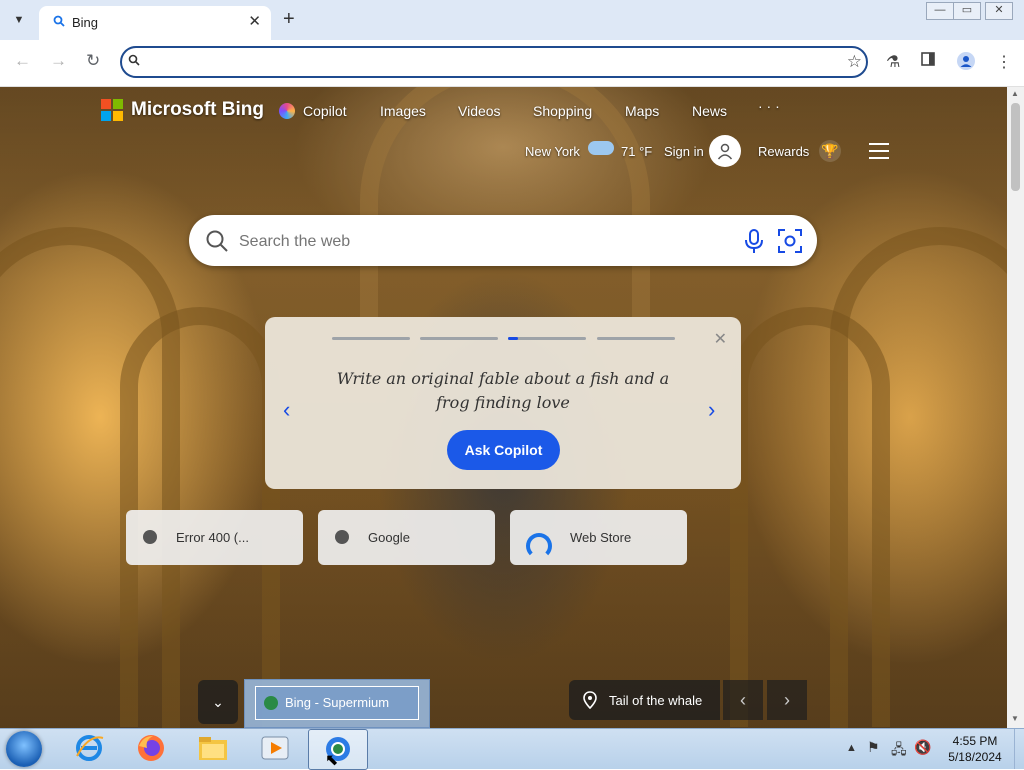  Describe the element at coordinates (289, 19) in the screenshot. I see `new-tab-button: +` at that location.